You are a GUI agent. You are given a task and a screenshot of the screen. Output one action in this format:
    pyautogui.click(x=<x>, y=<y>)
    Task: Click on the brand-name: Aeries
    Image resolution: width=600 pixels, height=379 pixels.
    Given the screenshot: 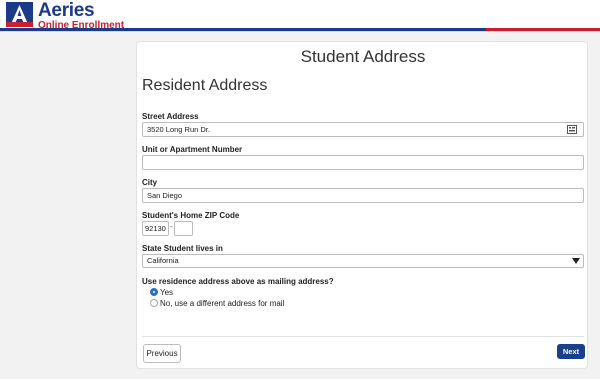 What is the action you would take?
    pyautogui.click(x=66, y=10)
    